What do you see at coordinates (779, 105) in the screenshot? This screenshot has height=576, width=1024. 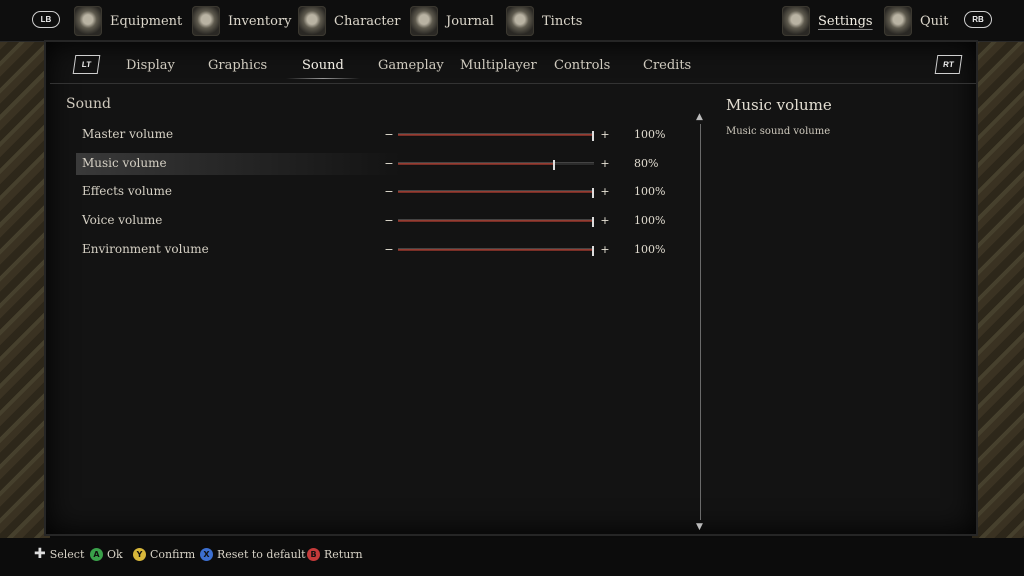 I see `description-title: Music volume` at bounding box center [779, 105].